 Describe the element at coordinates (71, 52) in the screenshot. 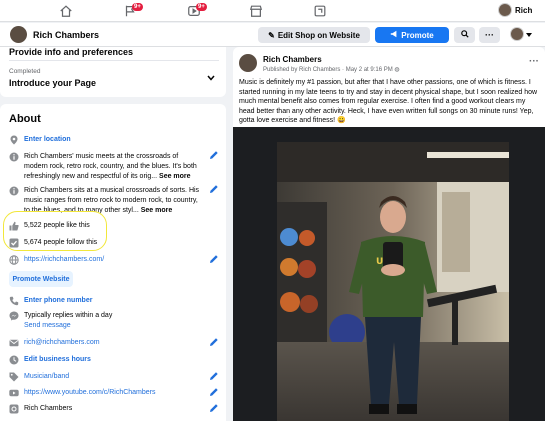

I see `setup-previous-item: Provide info and preferences` at that location.